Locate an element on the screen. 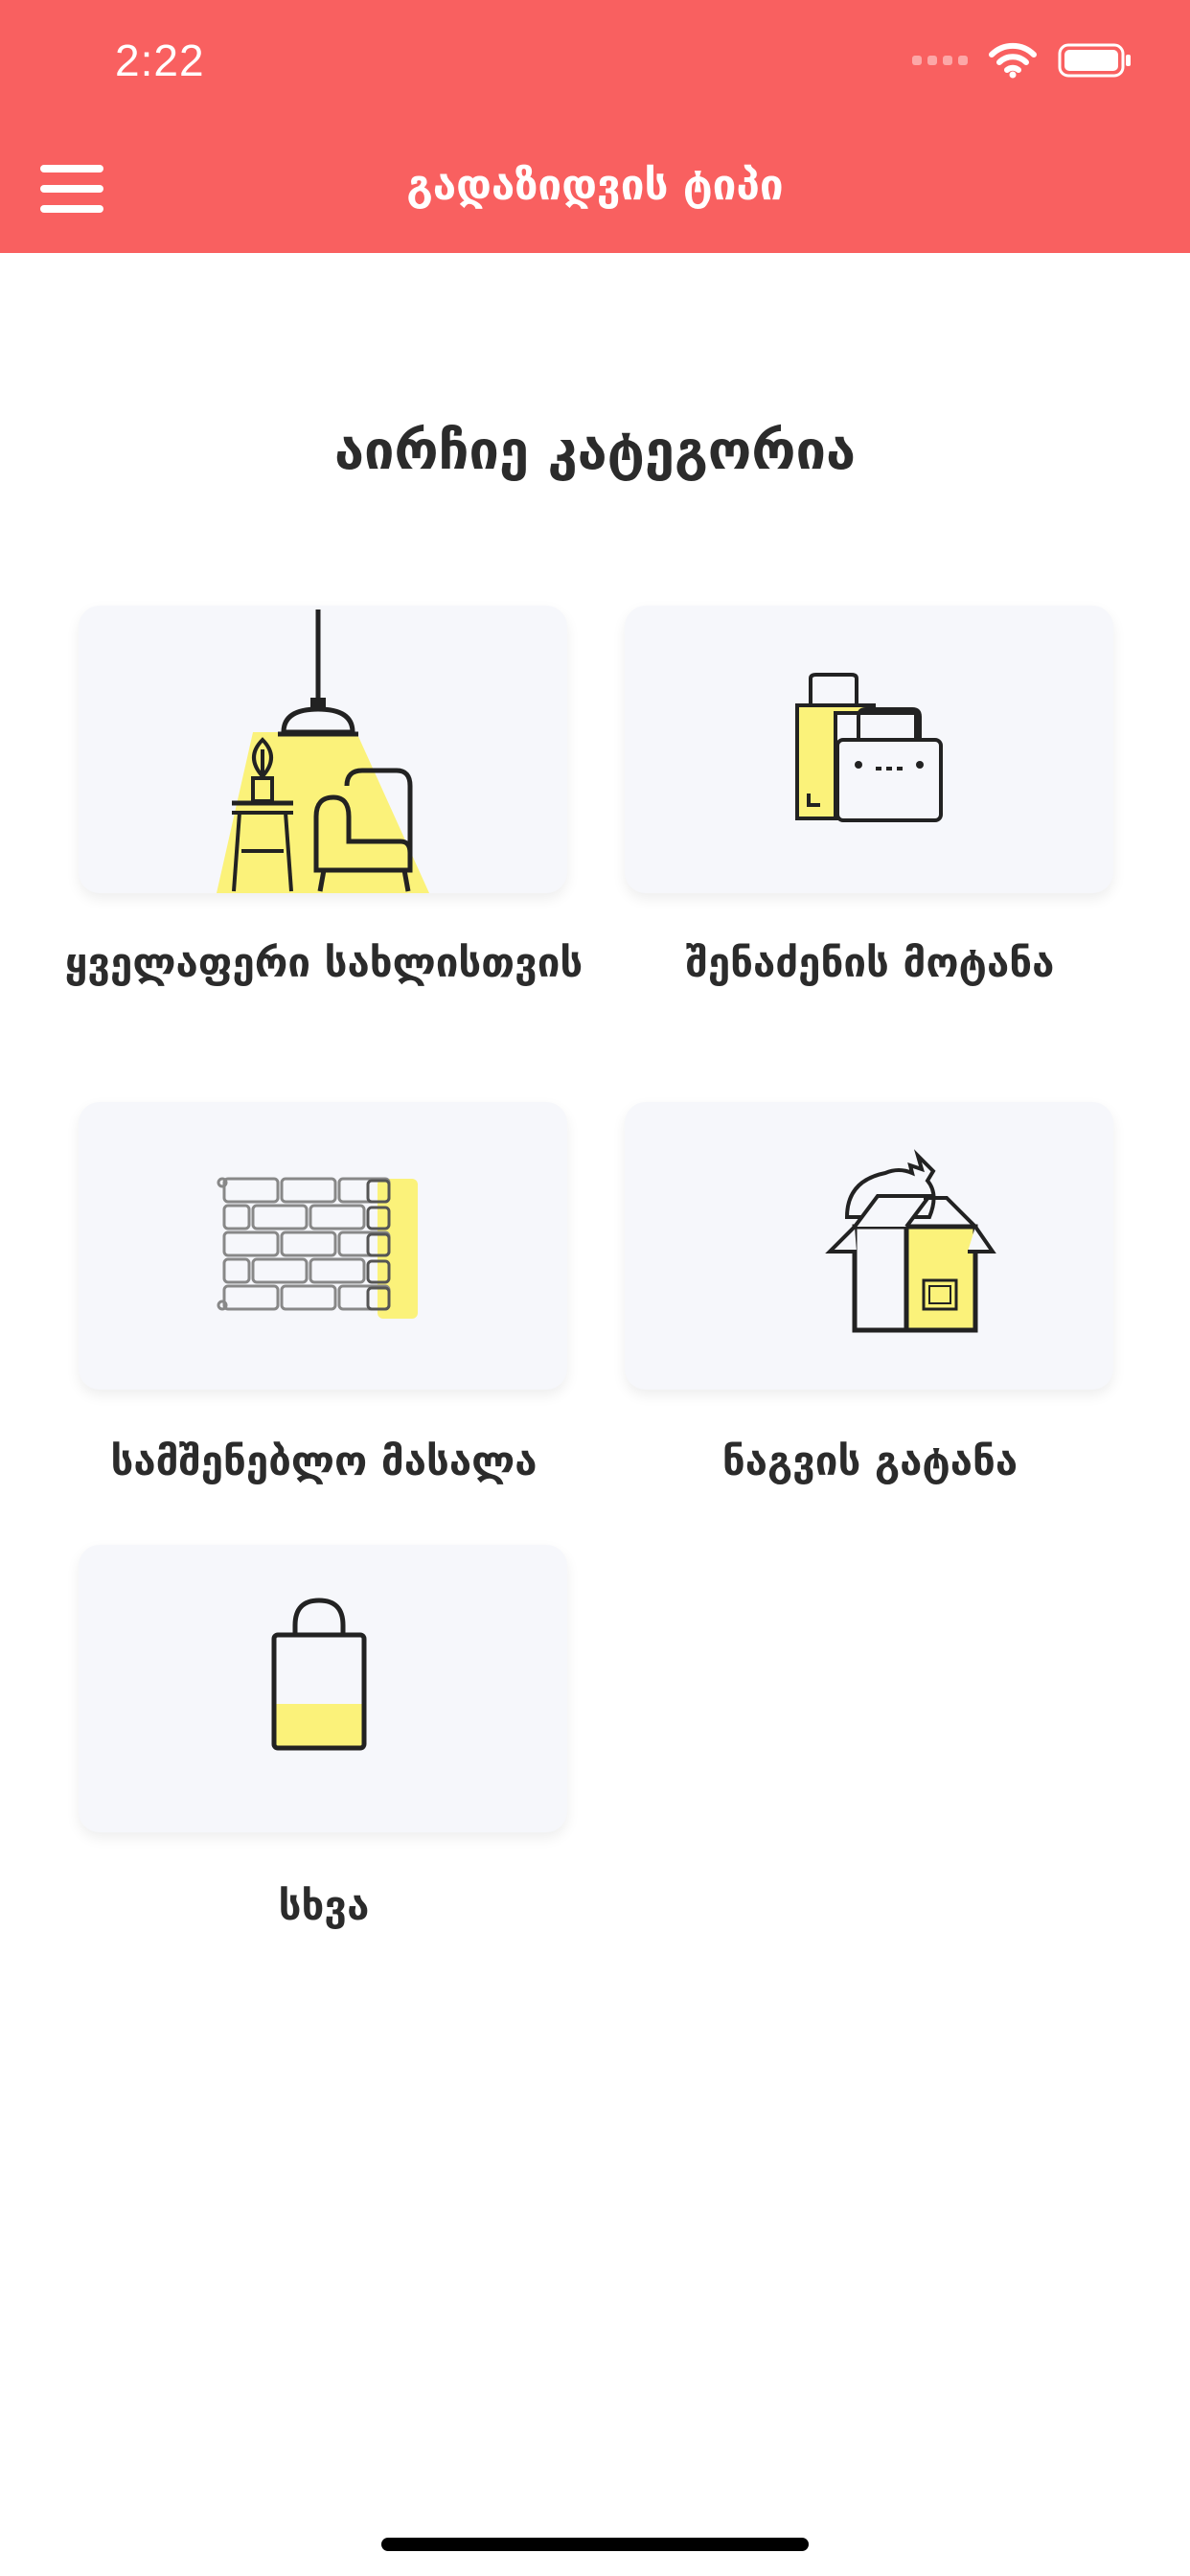 The height and width of the screenshot is (2576, 1190). battery-icon is located at coordinates (1095, 60).